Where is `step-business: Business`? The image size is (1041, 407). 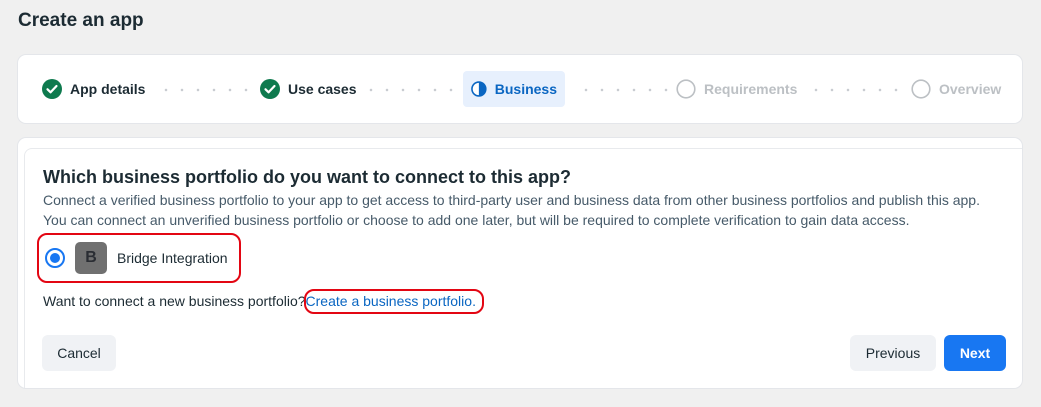 step-business: Business is located at coordinates (514, 89).